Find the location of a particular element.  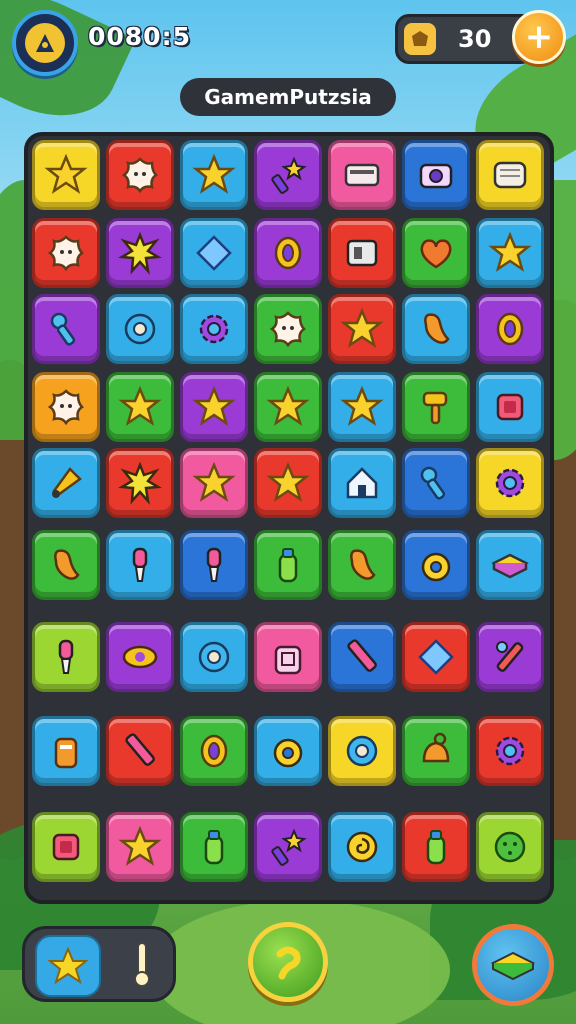

pencil-icon is located at coordinates (140, 749).